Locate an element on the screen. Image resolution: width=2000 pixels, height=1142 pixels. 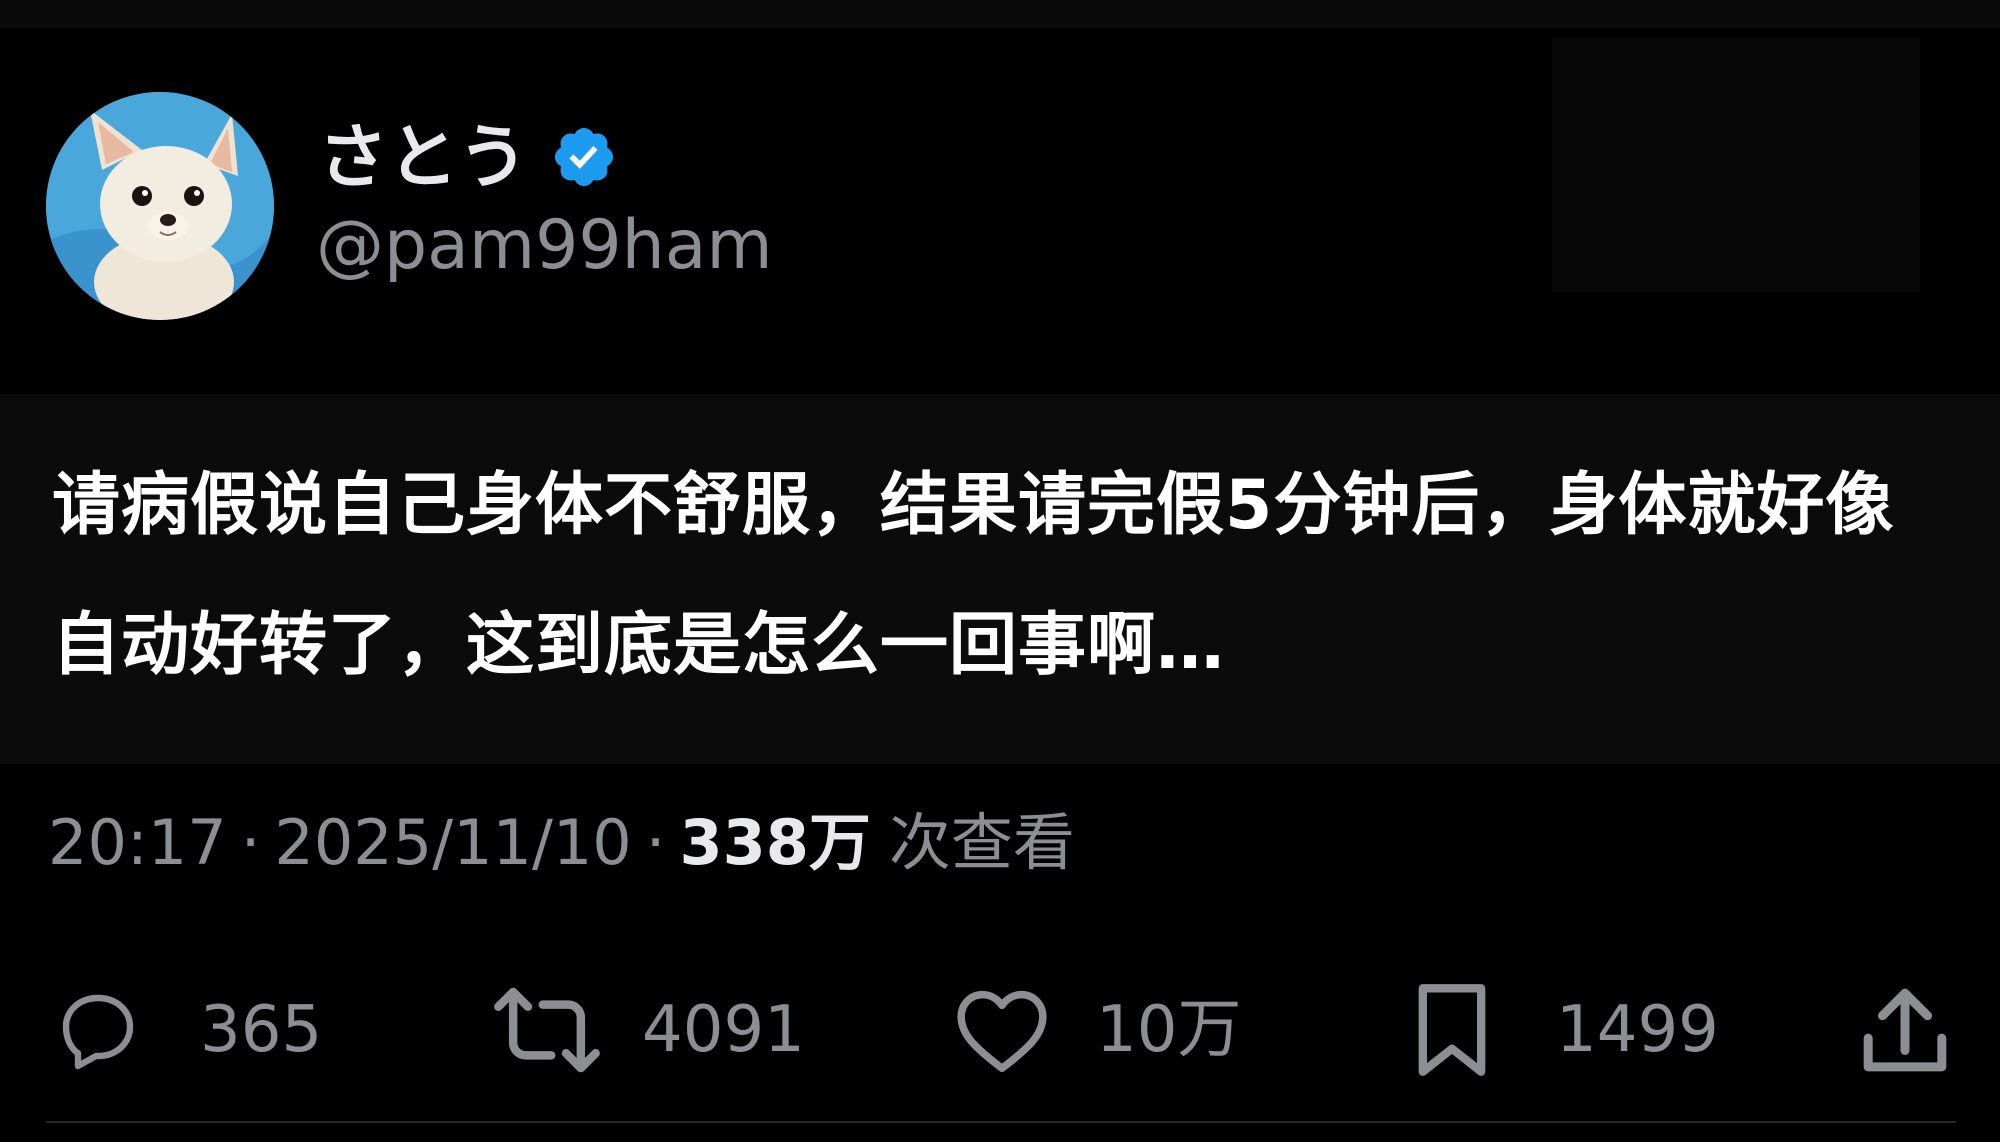
share-button is located at coordinates (1905, 1030).